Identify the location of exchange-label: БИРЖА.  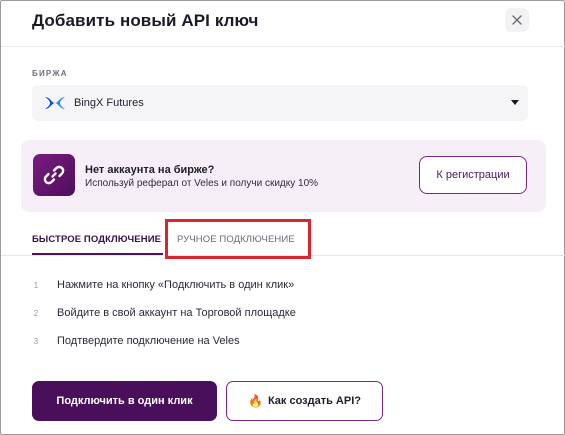
(50, 73).